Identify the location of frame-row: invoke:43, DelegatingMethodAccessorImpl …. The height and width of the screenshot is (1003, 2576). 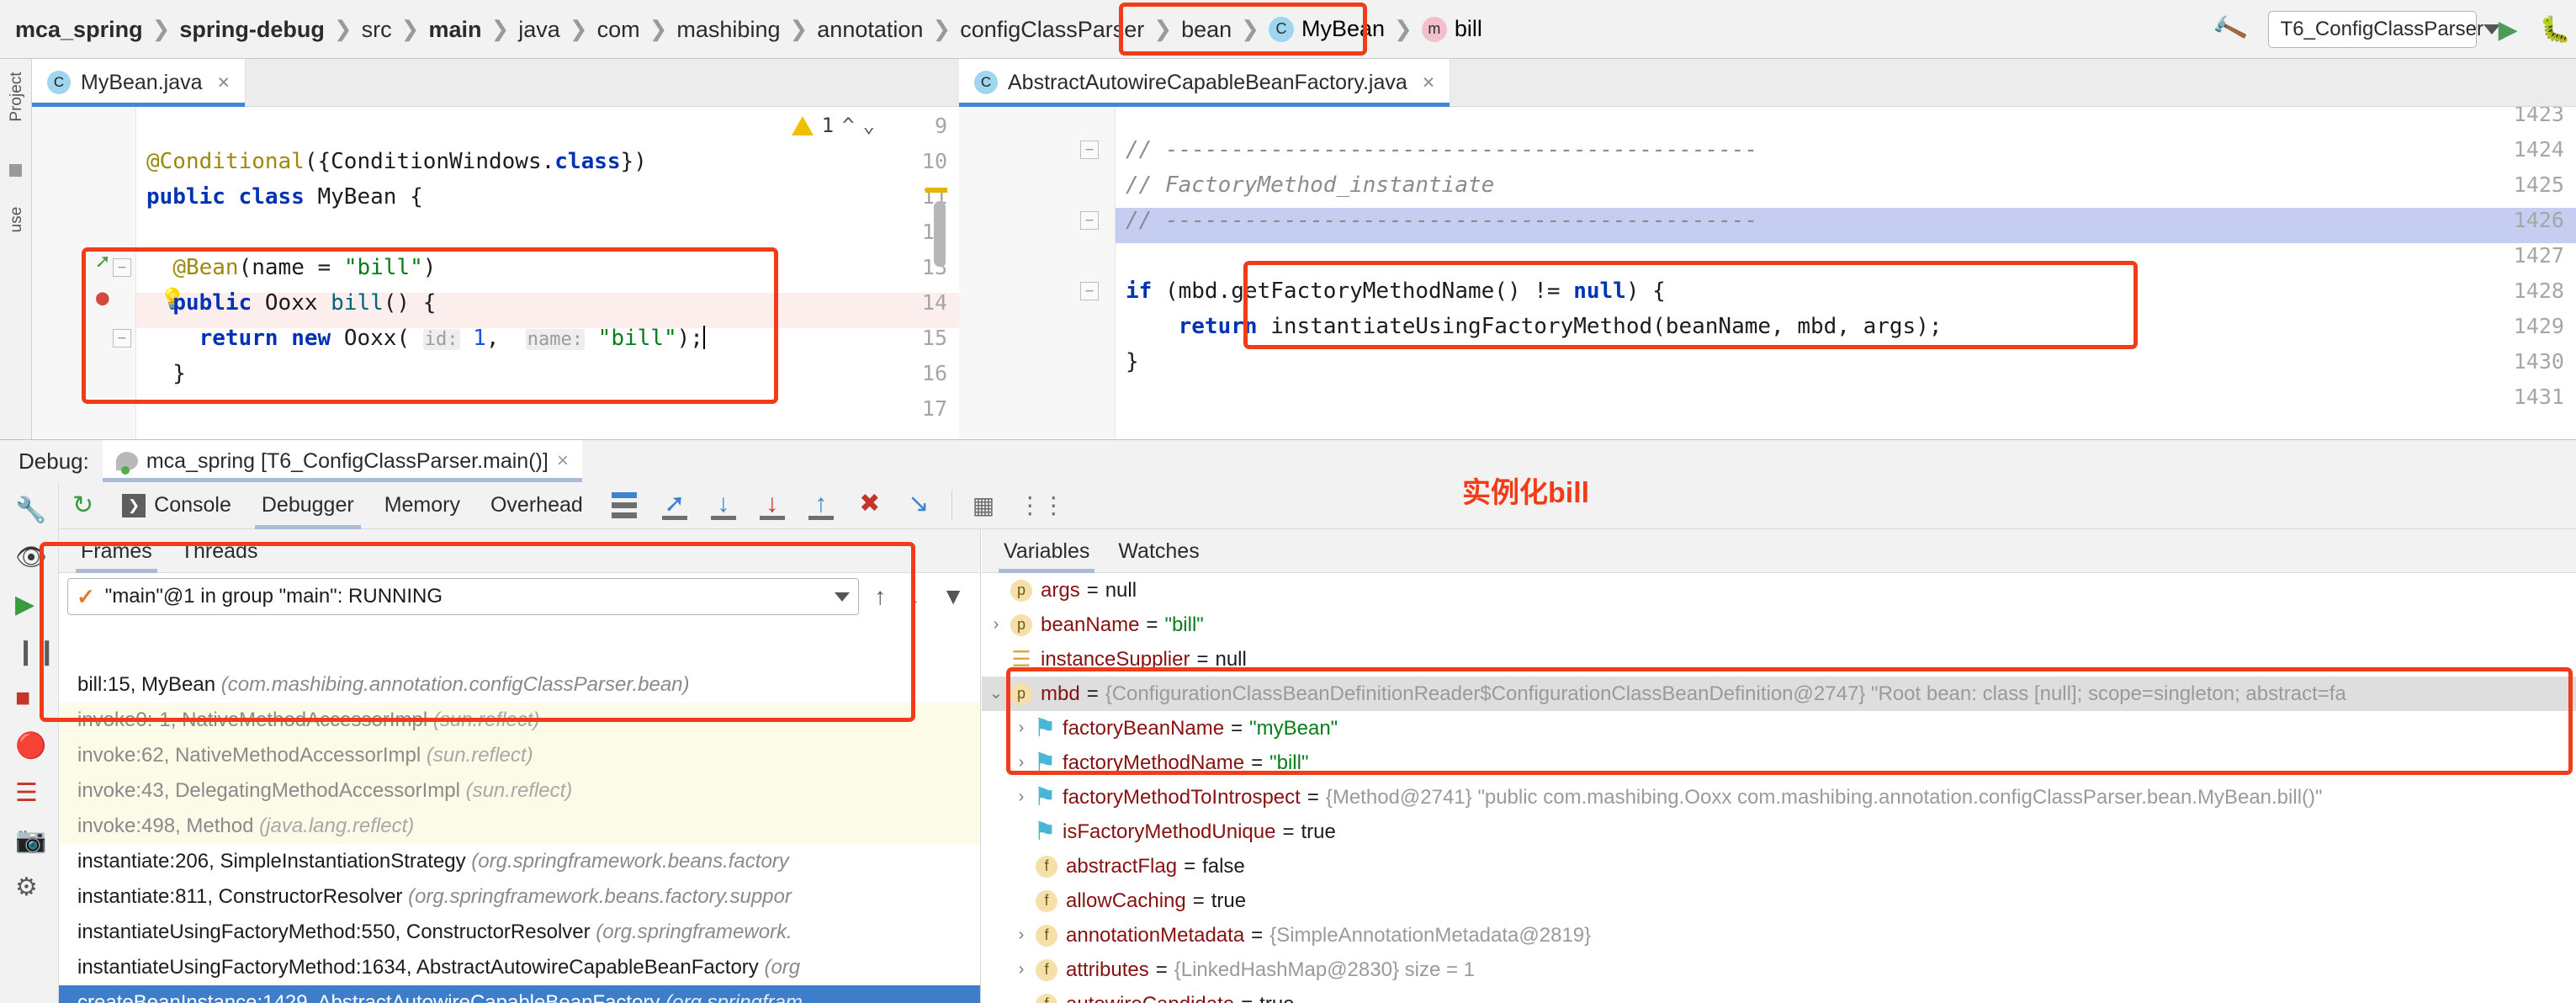
(519, 791).